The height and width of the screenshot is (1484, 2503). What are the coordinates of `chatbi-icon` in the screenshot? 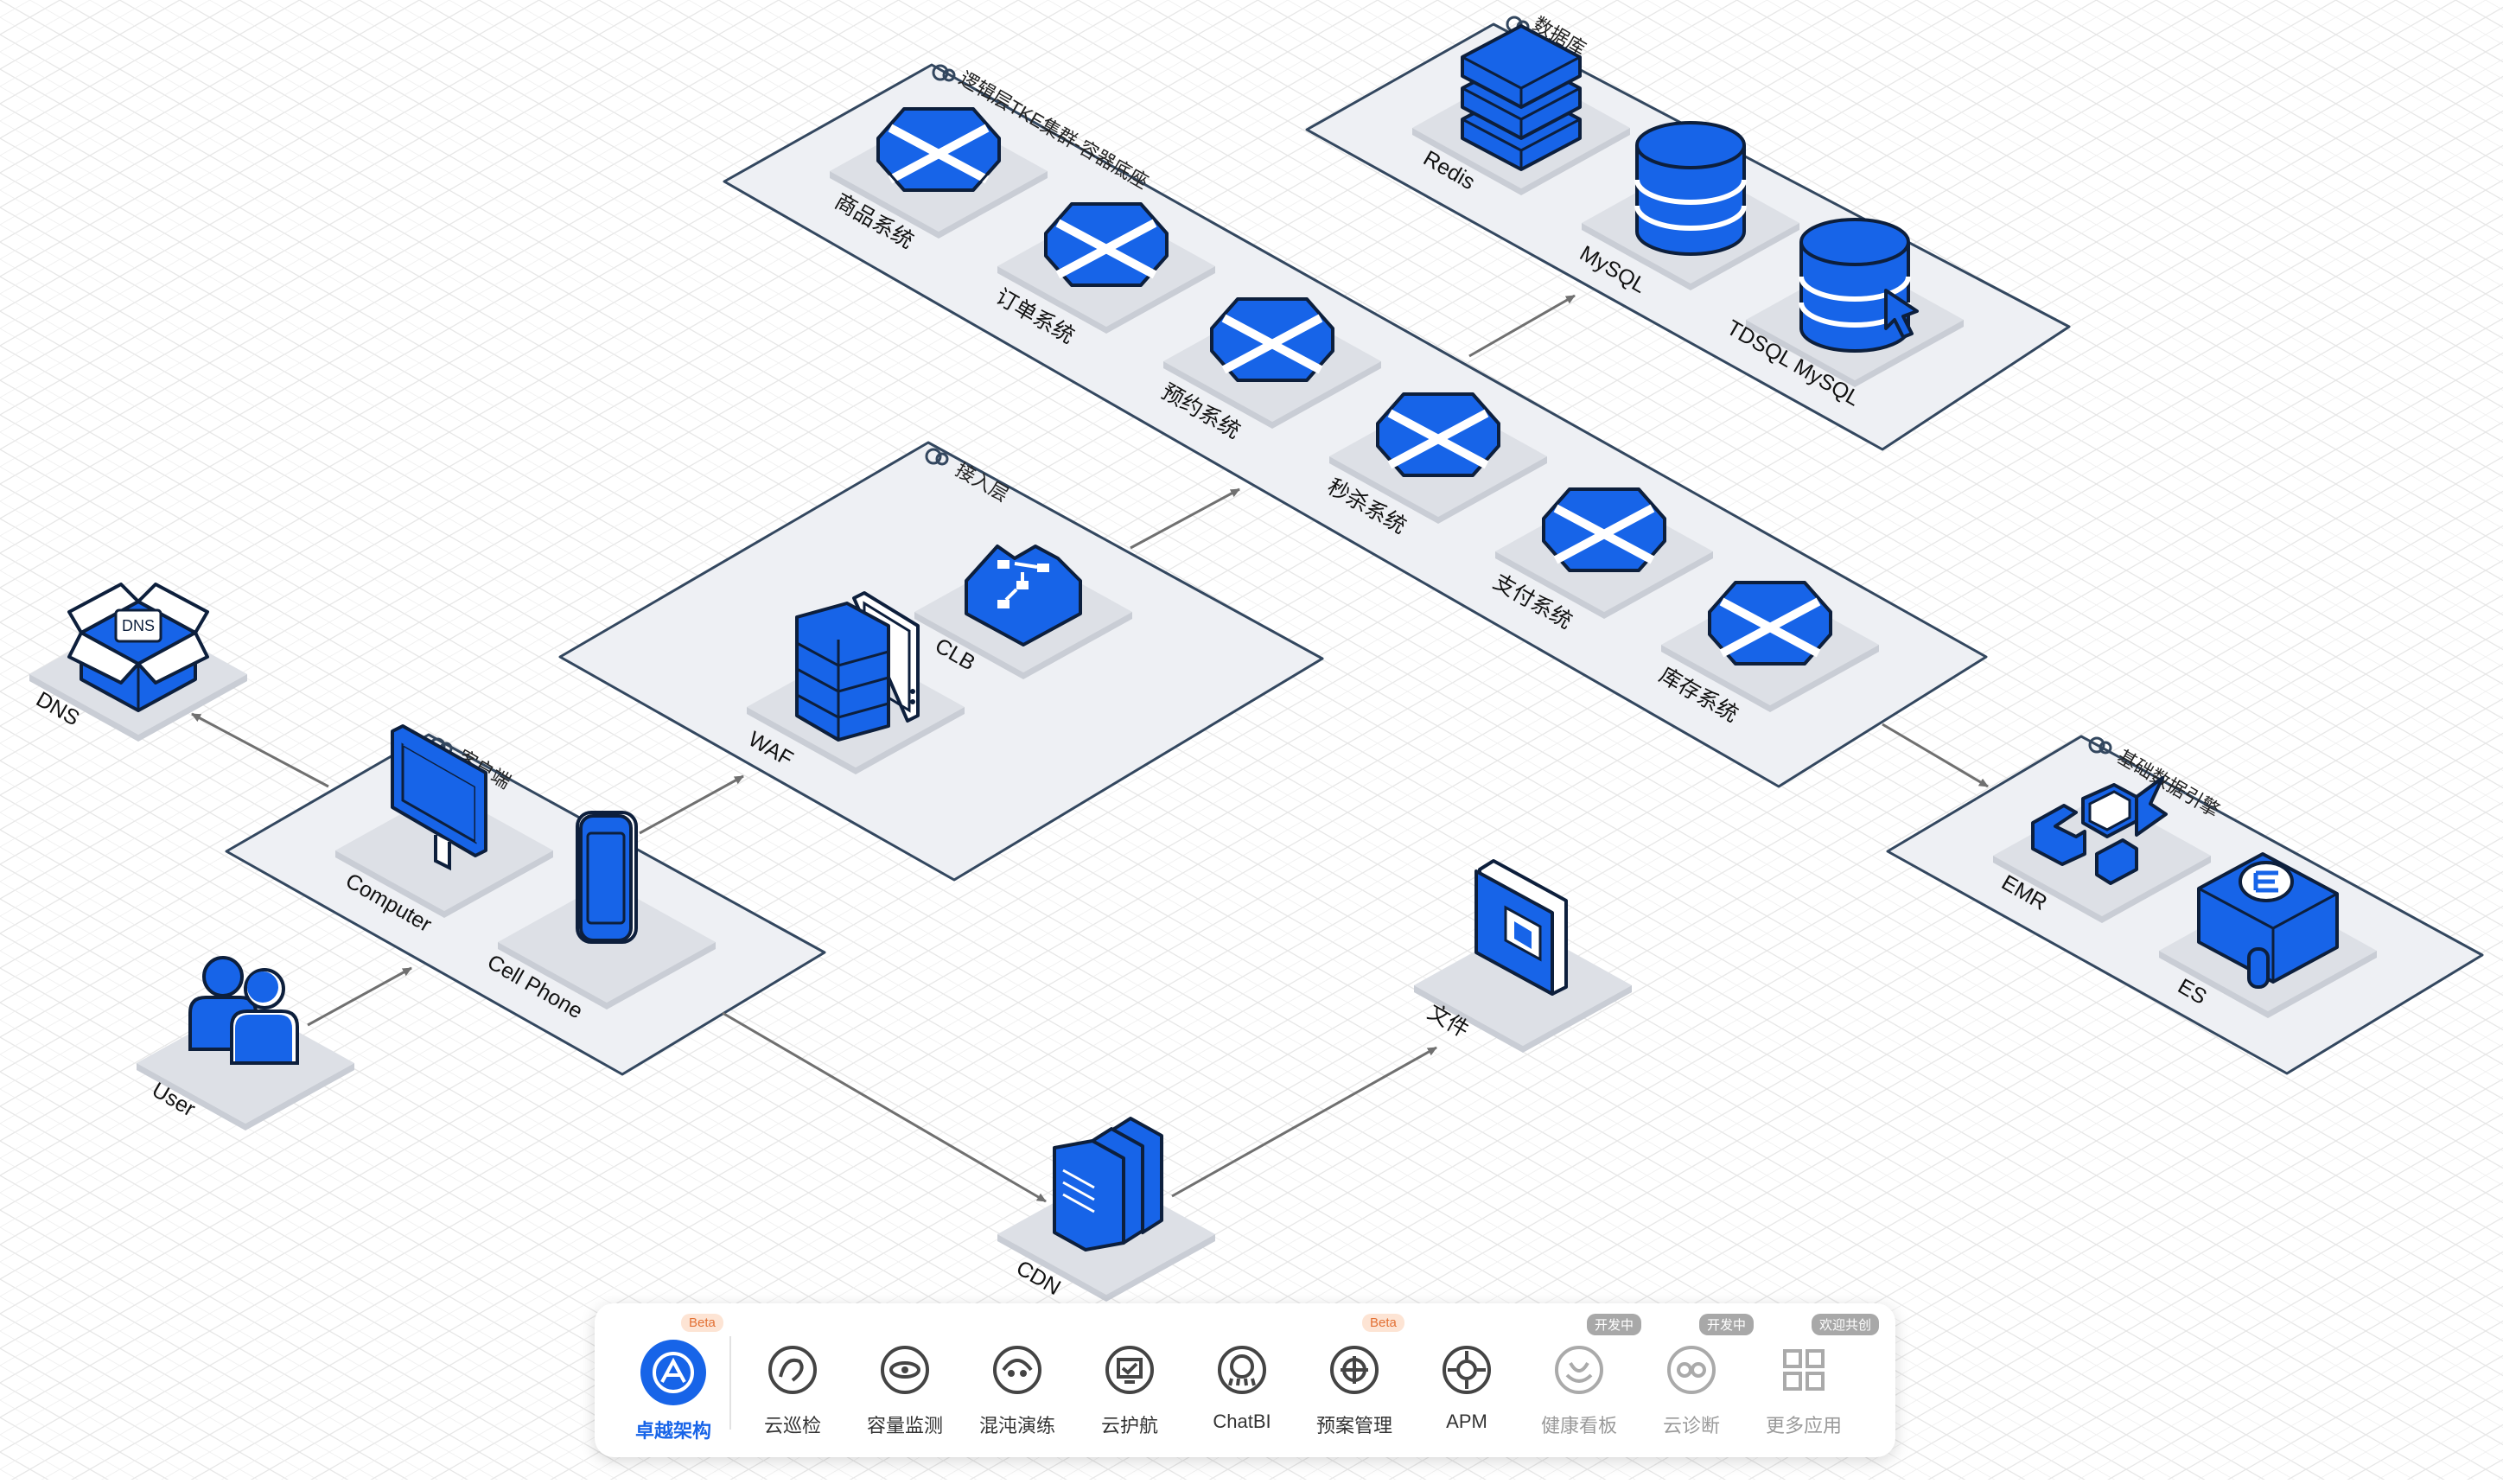 It's located at (1242, 1370).